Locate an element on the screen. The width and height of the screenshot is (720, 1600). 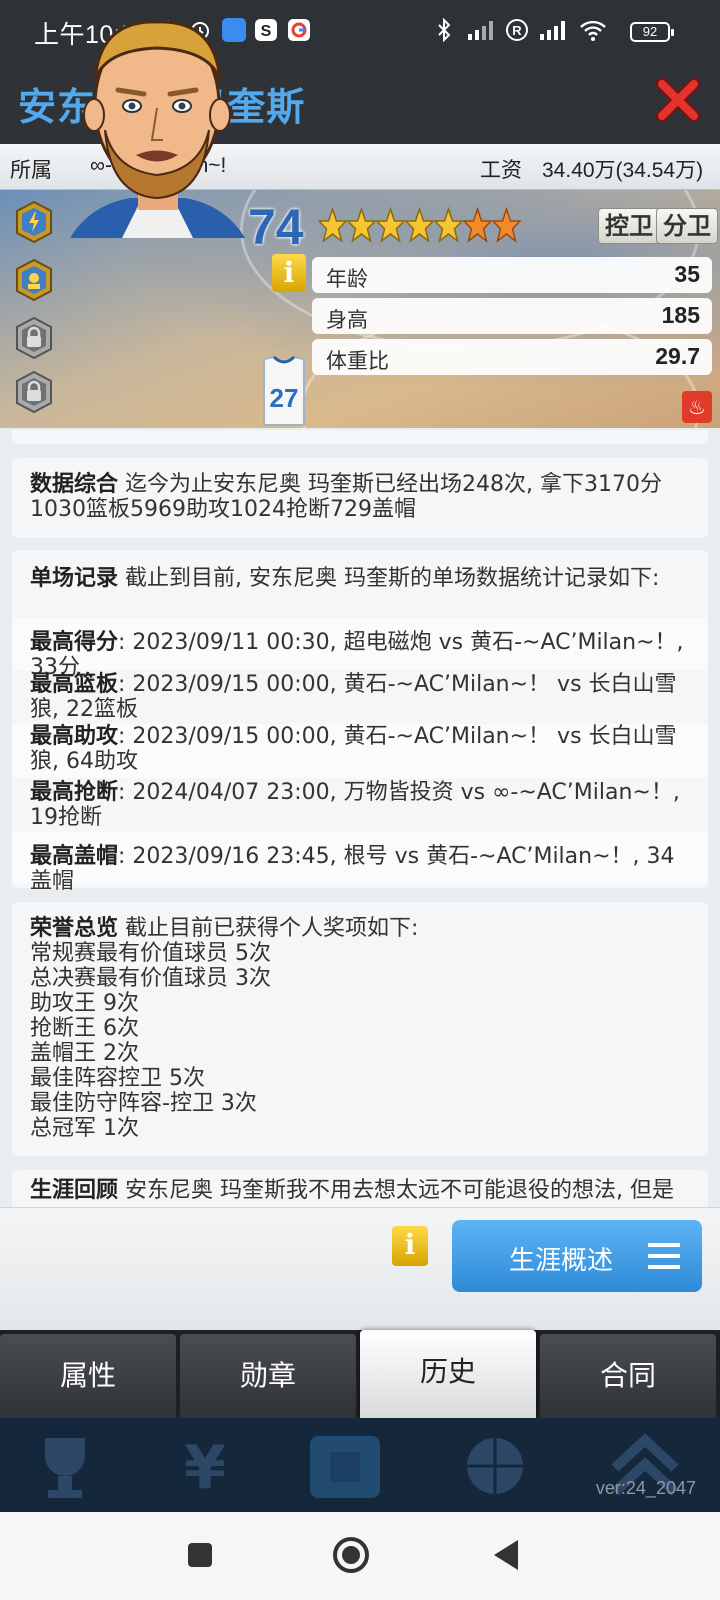
overall-rating: 74 is located at coordinates (276, 227).